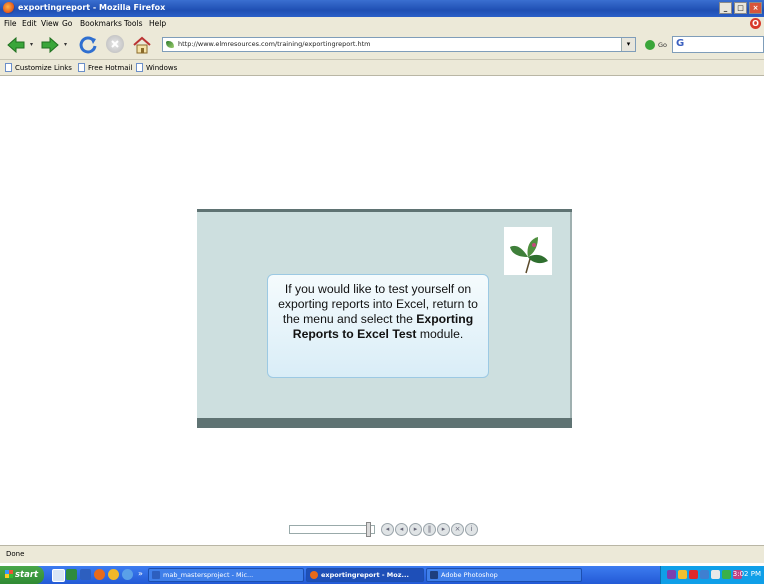  Describe the element at coordinates (16, 45) in the screenshot. I see `back-icon` at that location.